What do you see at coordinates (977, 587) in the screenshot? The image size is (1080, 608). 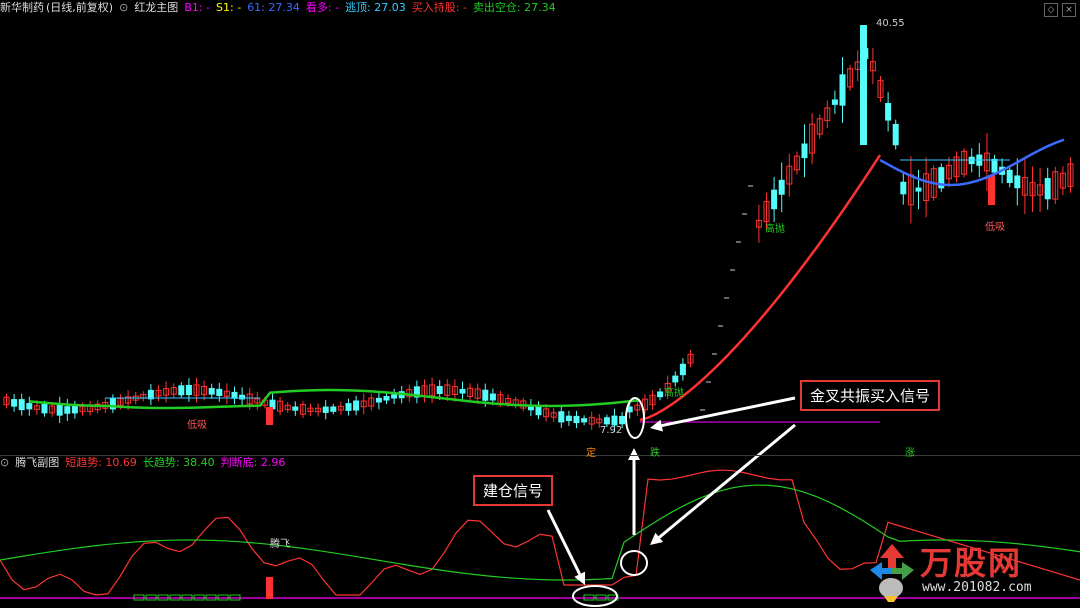 I see `watermark-url: www.201082.com` at bounding box center [977, 587].